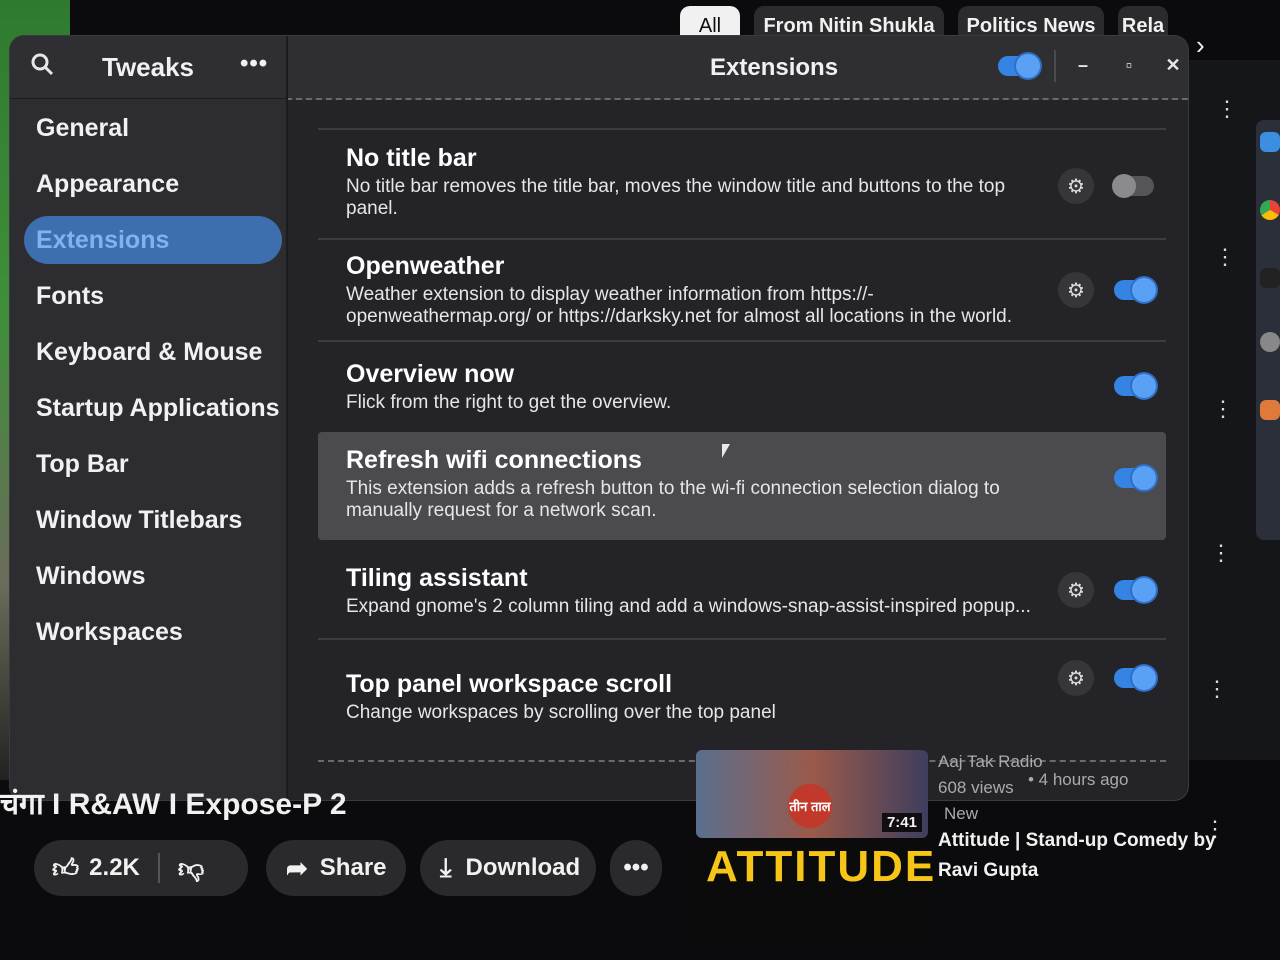 This screenshot has width=1280, height=960. Describe the element at coordinates (425, 266) in the screenshot. I see `extension-title: Openweather` at that location.